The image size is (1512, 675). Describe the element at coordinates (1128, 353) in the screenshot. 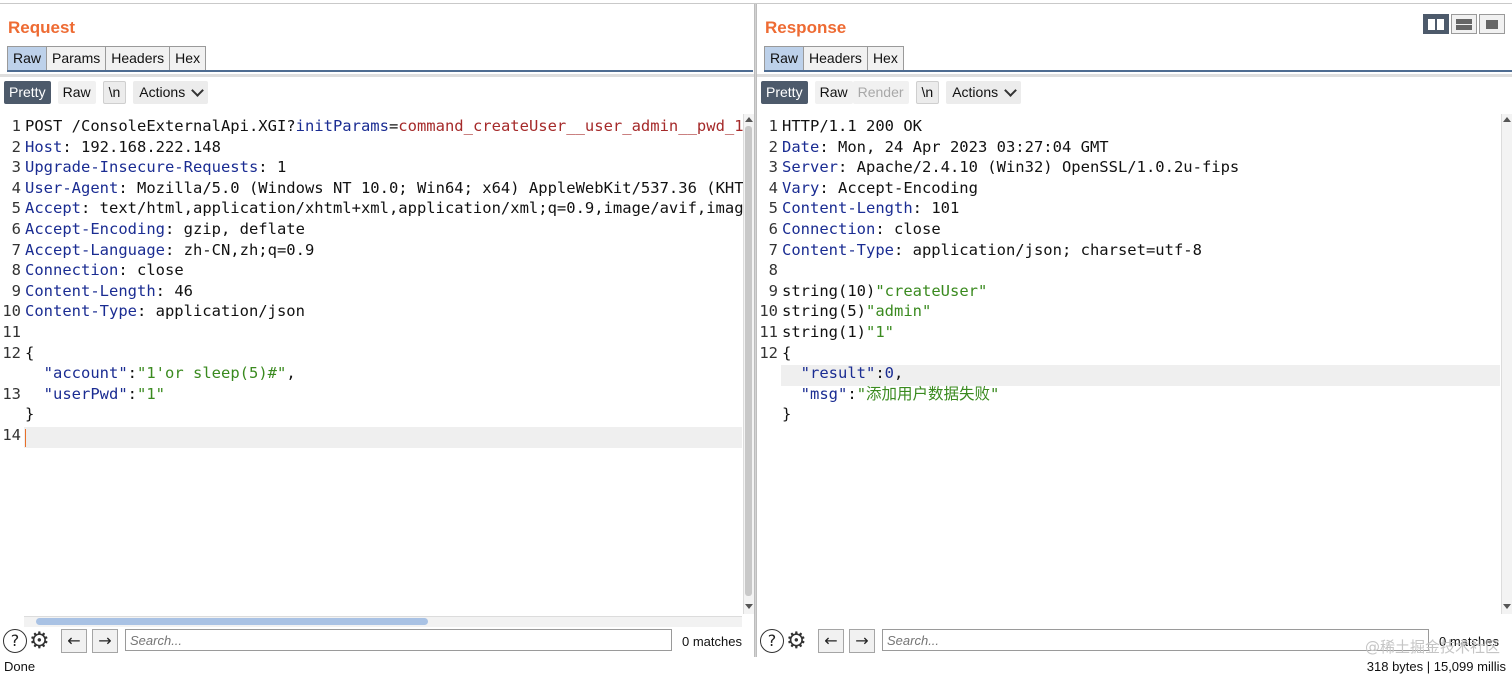

I see `response-code-line: 12{` at that location.